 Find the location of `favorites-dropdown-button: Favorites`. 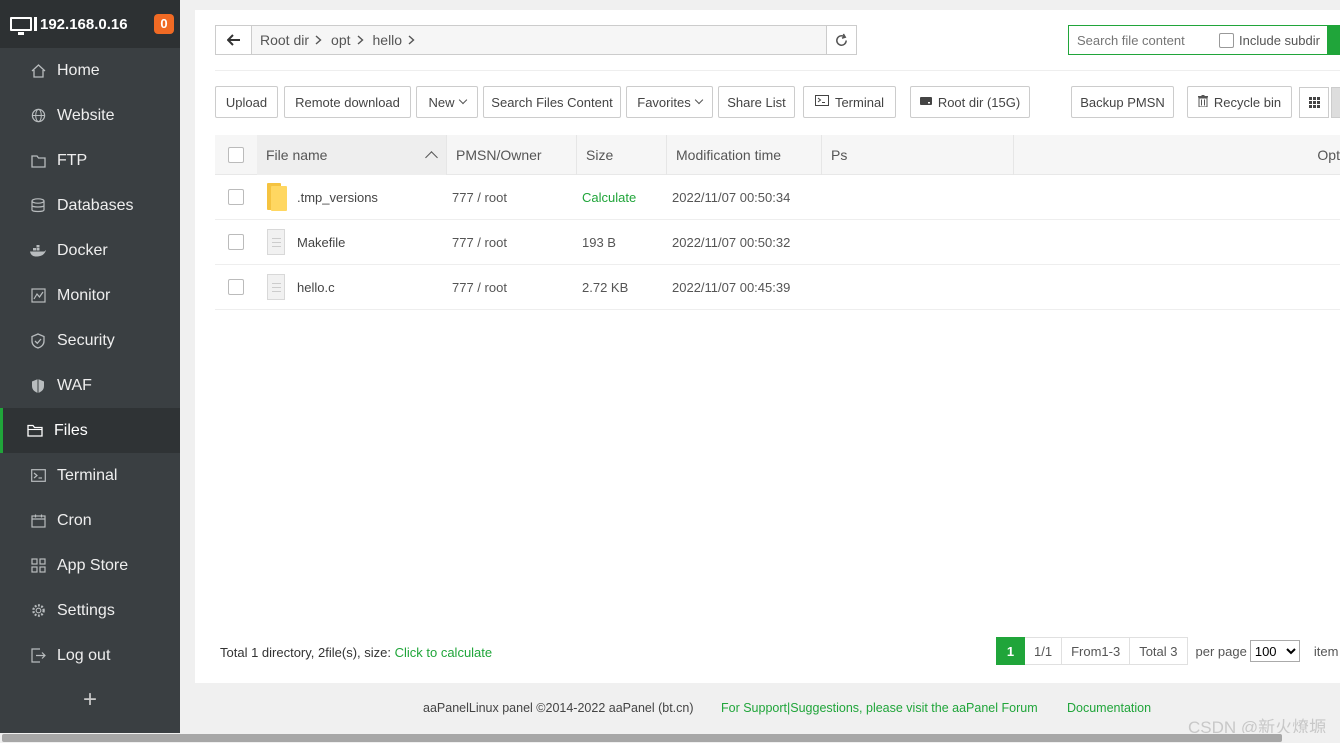

favorites-dropdown-button: Favorites is located at coordinates (669, 102).